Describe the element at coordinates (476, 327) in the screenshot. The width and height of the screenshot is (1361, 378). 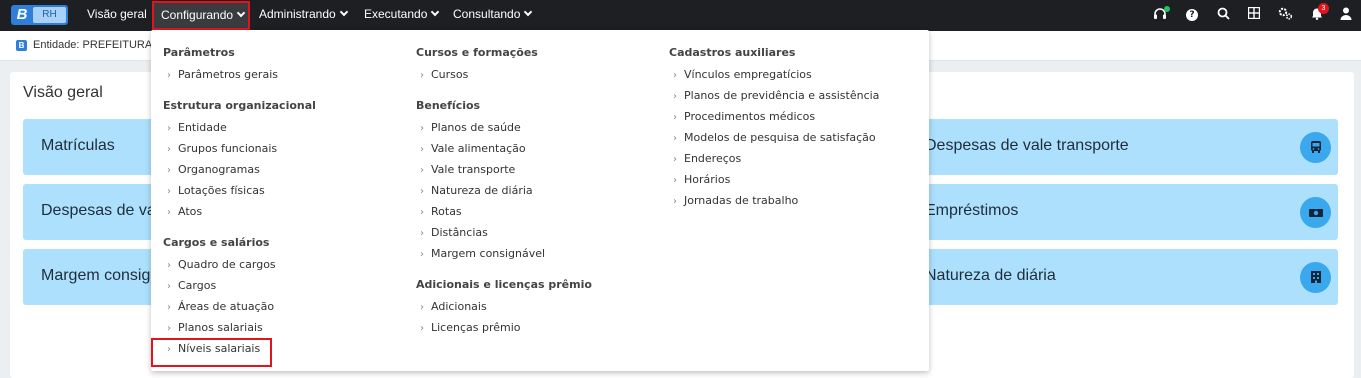
I see `menu-item-label: Licenças prêmio` at that location.